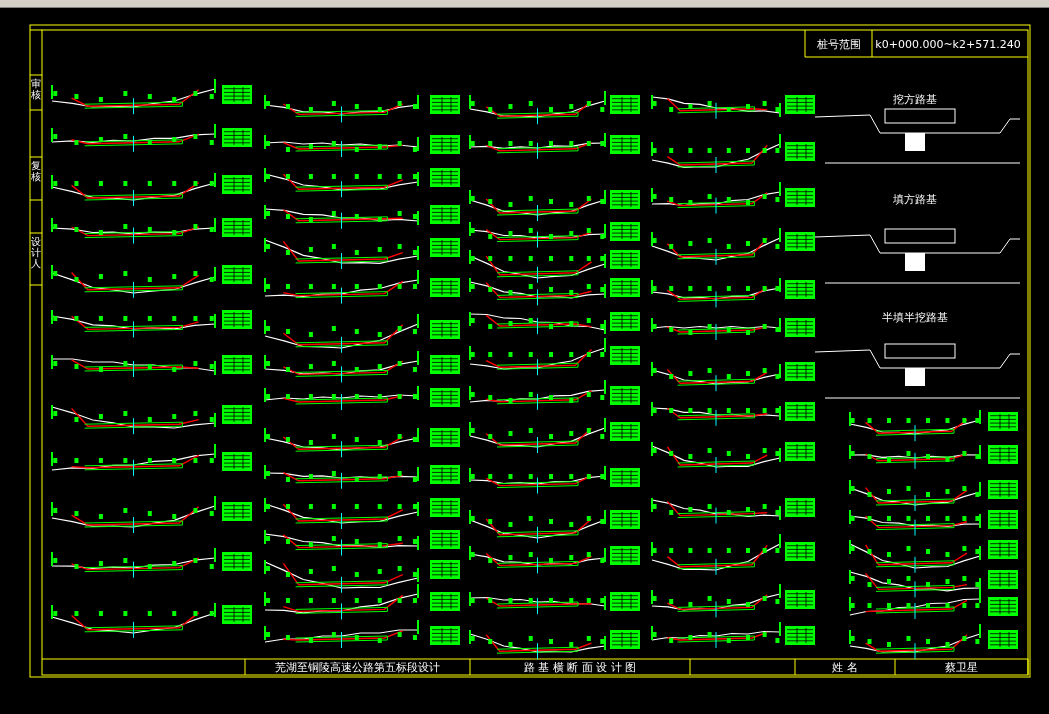 The width and height of the screenshot is (1049, 714). Describe the element at coordinates (580, 667) in the screenshot. I see `footer-text: 路 基 横 断 面 设 计 图` at that location.